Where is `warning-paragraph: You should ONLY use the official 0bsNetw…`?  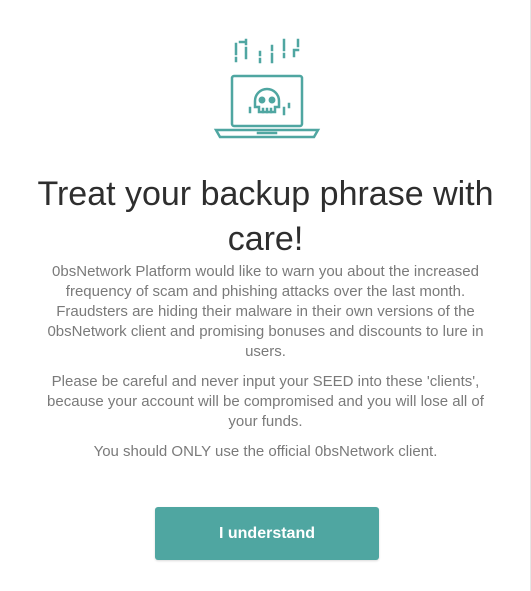
warning-paragraph: You should ONLY use the official 0bsNetw… is located at coordinates (265, 451).